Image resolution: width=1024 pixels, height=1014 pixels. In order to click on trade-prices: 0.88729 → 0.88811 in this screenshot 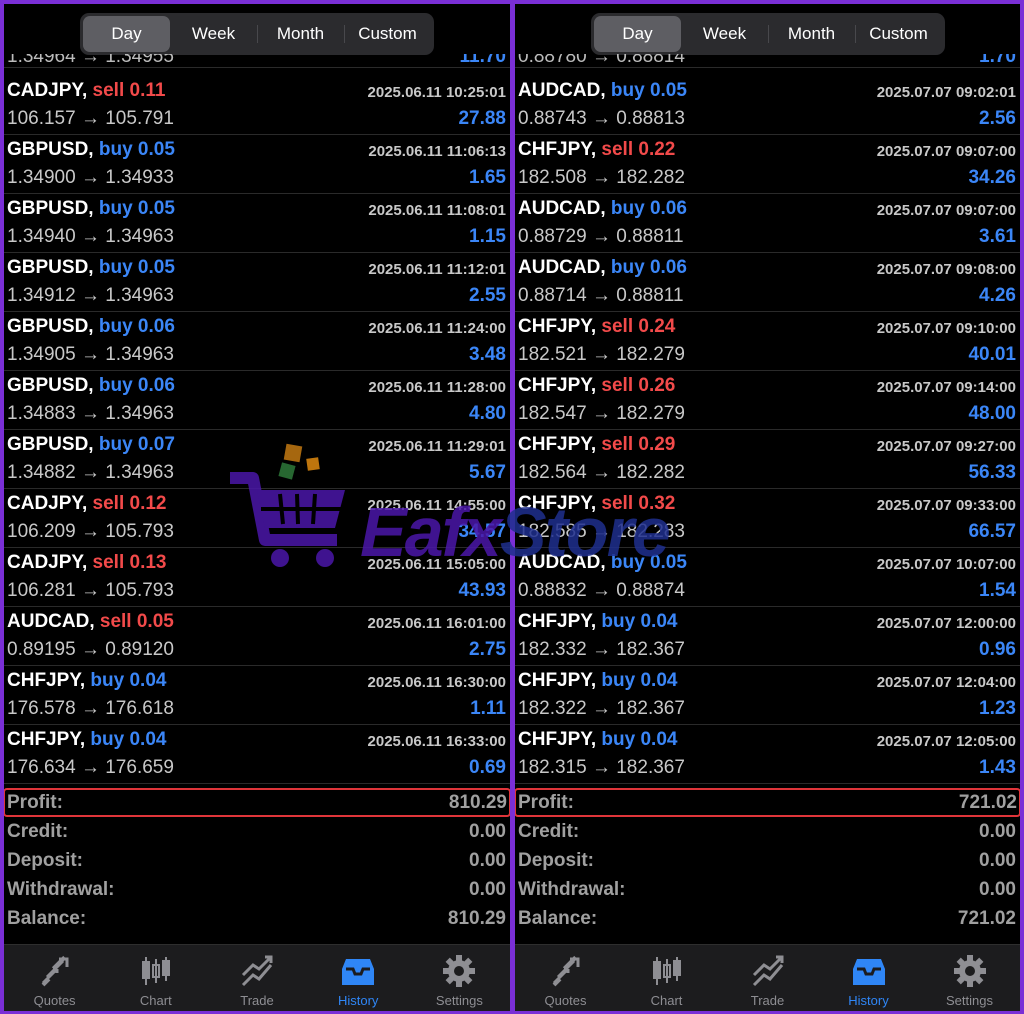, I will do `click(601, 236)`.